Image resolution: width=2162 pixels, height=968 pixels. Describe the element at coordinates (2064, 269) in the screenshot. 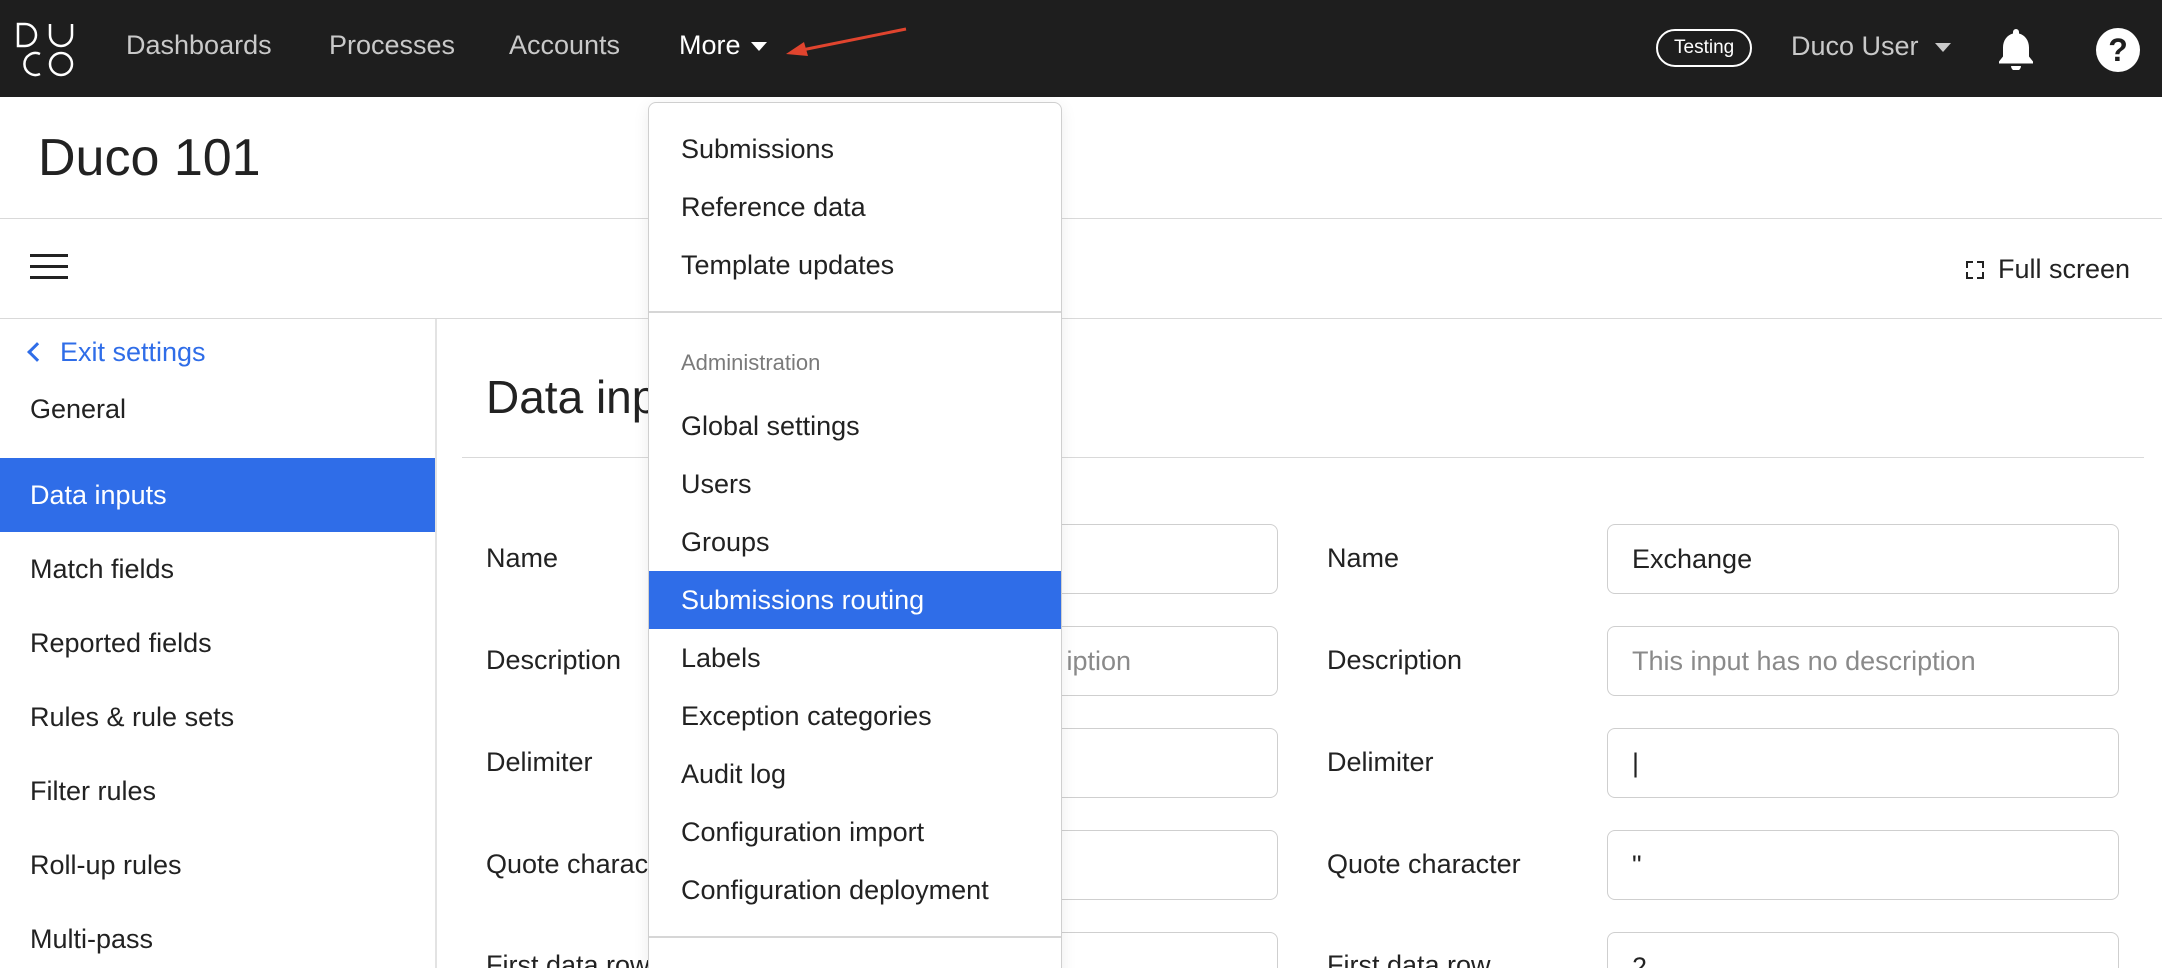

I see `fullscreen-label: Full screen` at that location.